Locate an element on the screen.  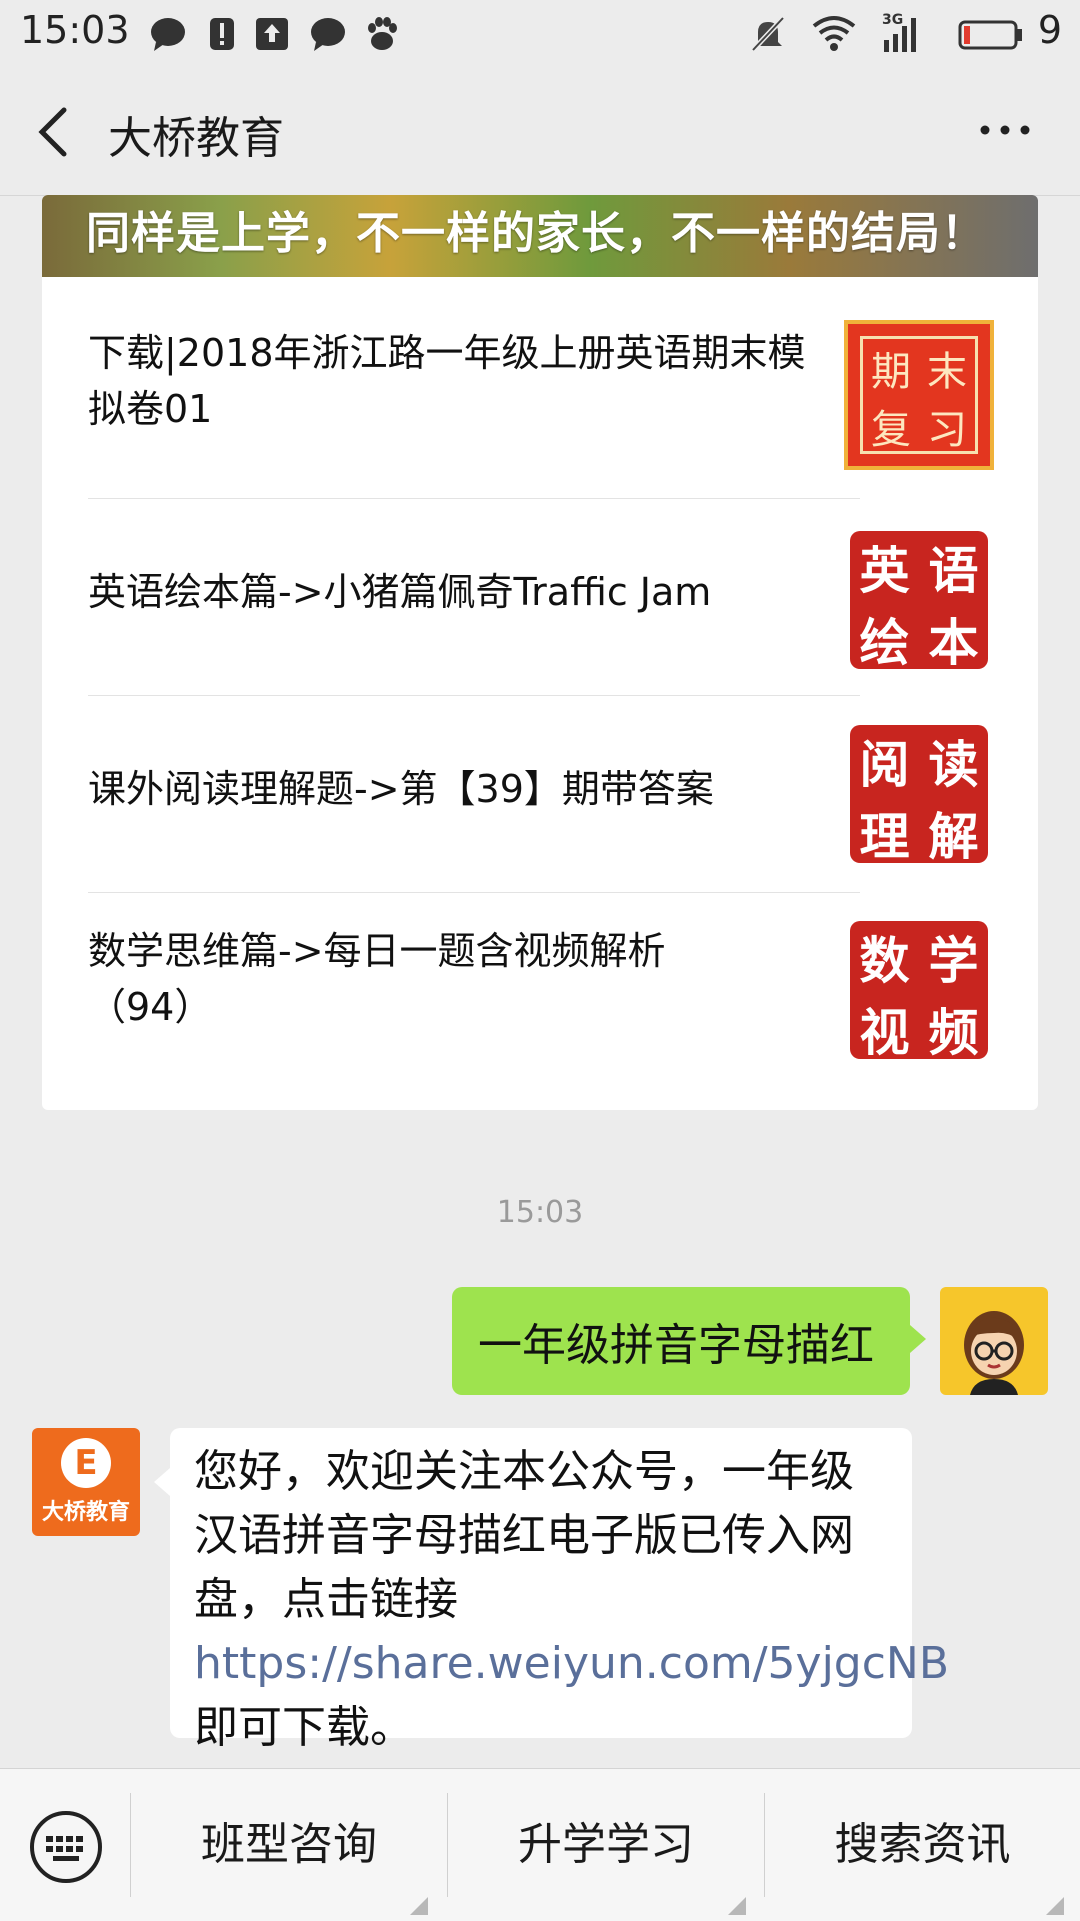
reply-link: https://share.weiyun.com/5yjgcNB is located at coordinates (571, 1663).